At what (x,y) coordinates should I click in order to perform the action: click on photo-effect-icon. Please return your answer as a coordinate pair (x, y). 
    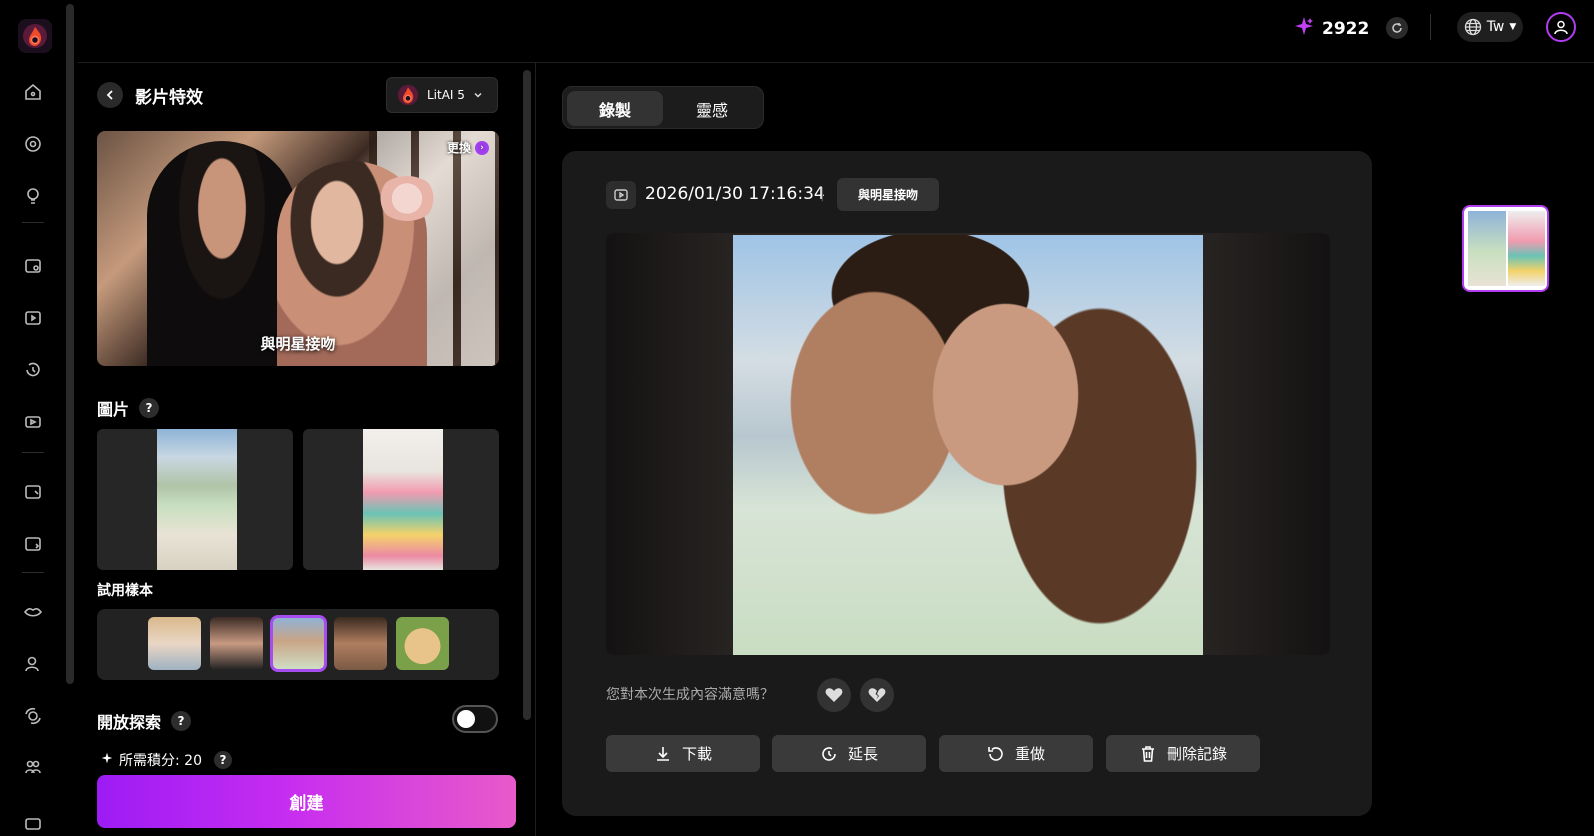
    Looking at the image, I should click on (33, 492).